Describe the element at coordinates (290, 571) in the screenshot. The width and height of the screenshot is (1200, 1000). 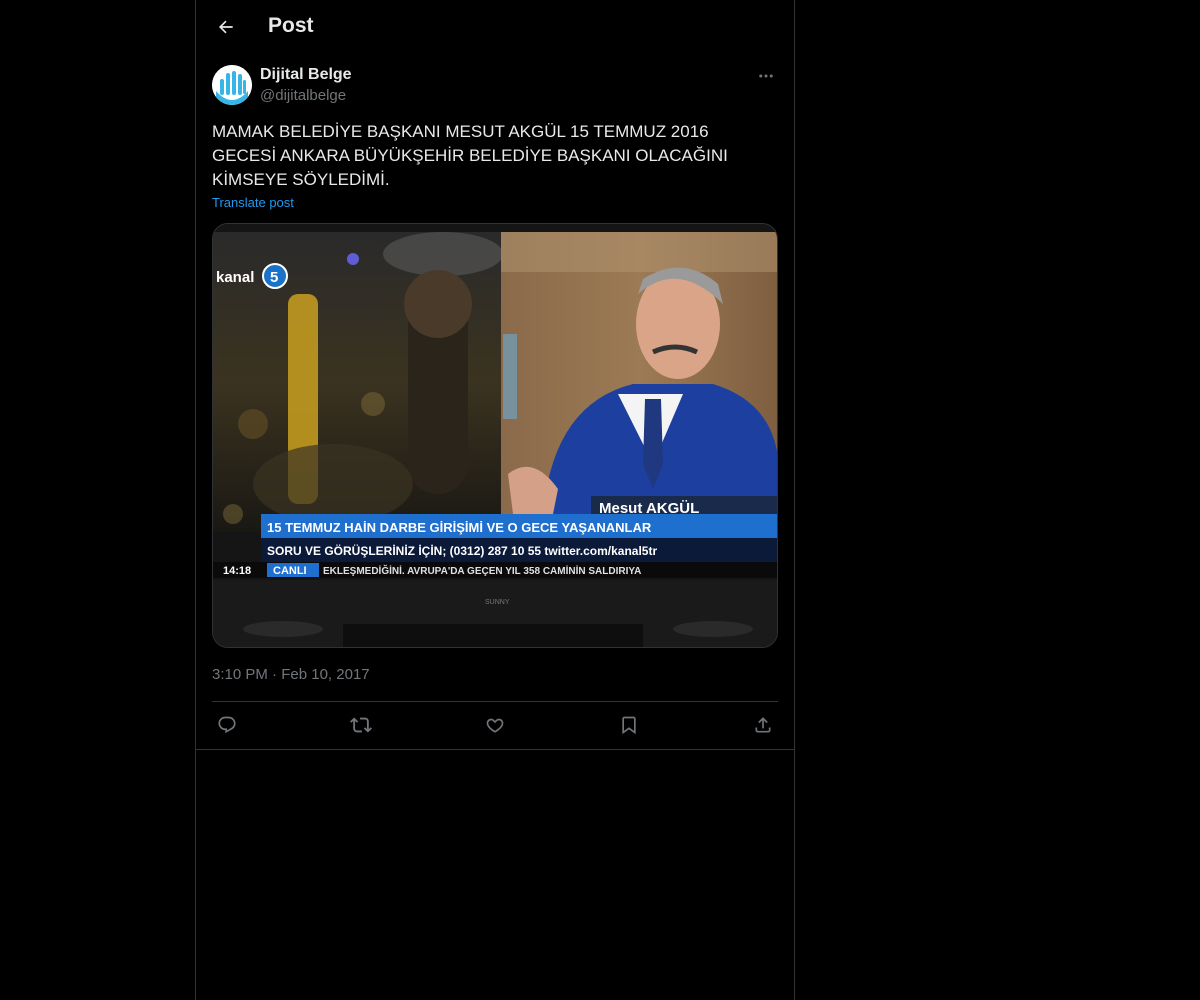
I see `live-caption: CANLI` at that location.